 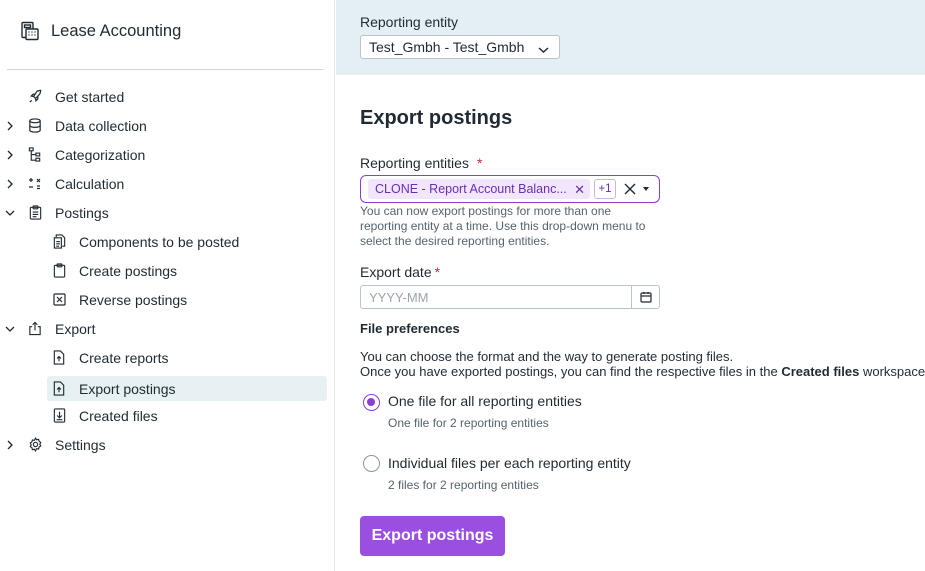 I want to click on radio-one-file, so click(x=371, y=402).